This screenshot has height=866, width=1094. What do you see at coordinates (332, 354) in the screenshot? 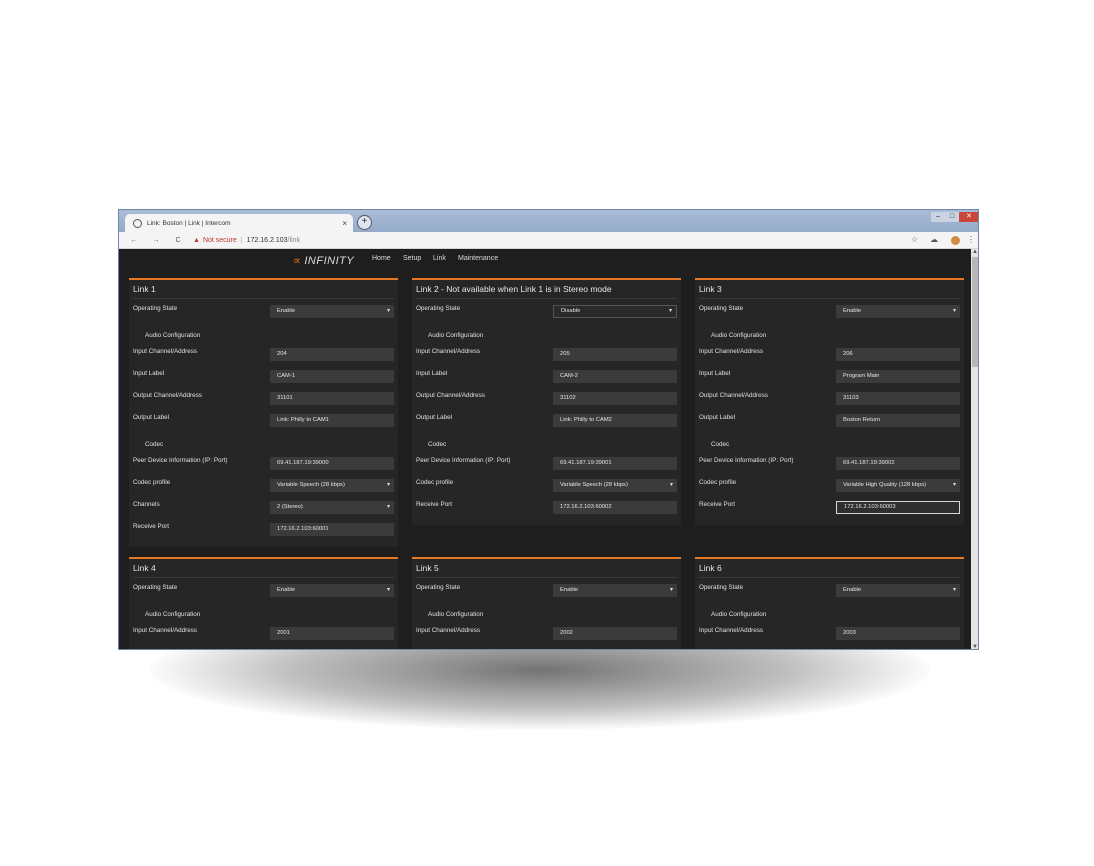
I see `link-1-input-channel-field: 204` at bounding box center [332, 354].